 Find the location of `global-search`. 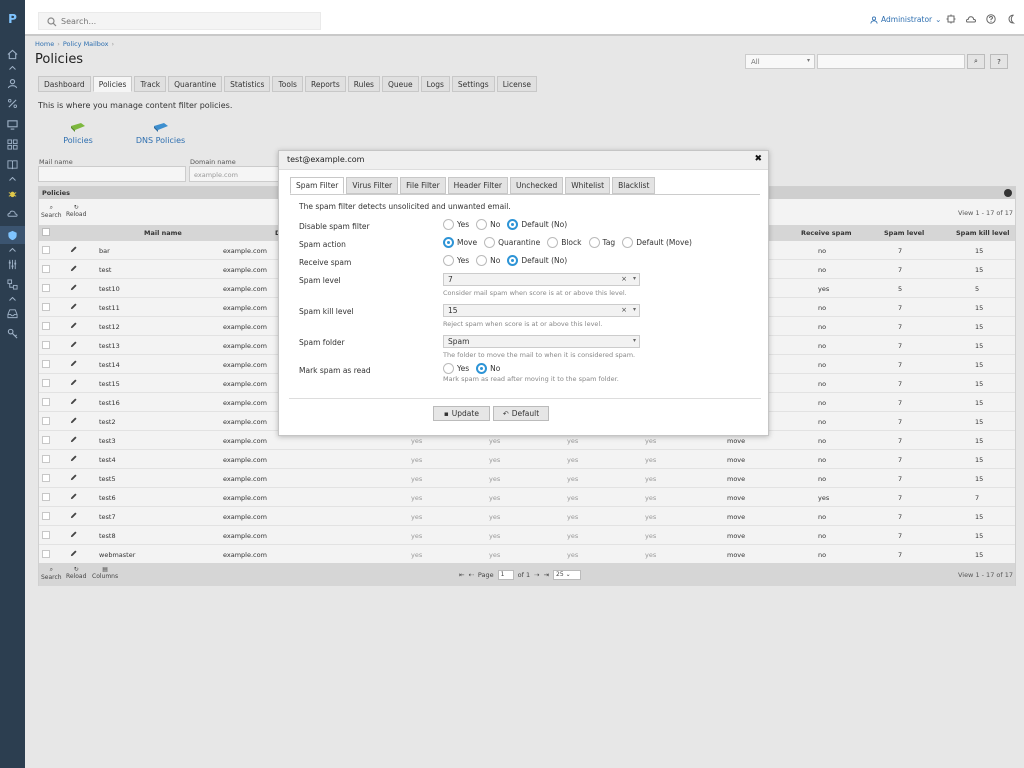

global-search is located at coordinates (179, 21).